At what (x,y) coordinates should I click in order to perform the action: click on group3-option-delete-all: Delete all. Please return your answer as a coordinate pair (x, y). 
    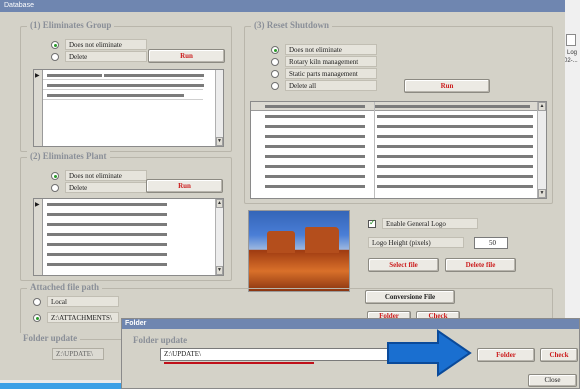
    Looking at the image, I should click on (324, 85).